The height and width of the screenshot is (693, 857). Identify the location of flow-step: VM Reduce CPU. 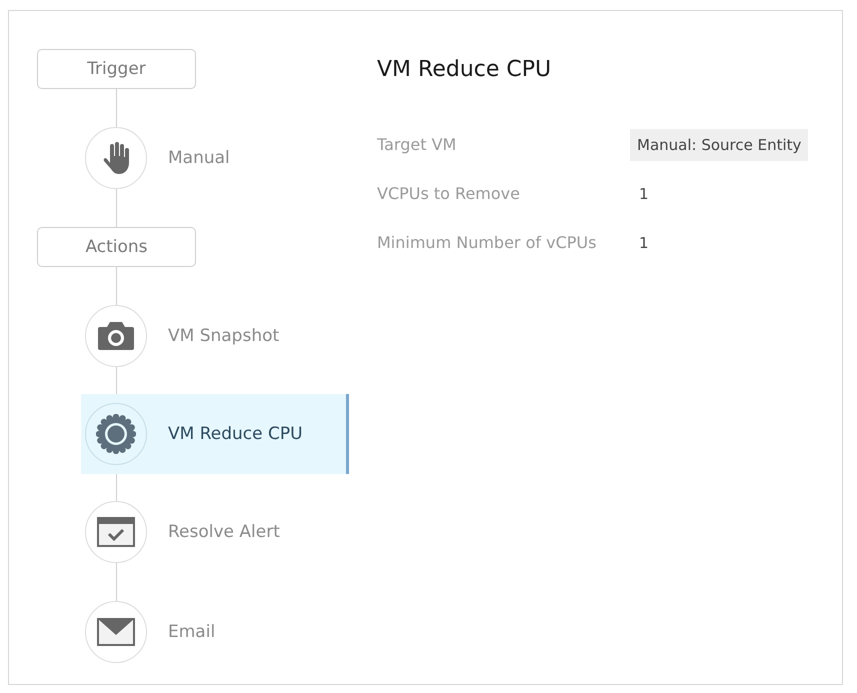
(215, 434).